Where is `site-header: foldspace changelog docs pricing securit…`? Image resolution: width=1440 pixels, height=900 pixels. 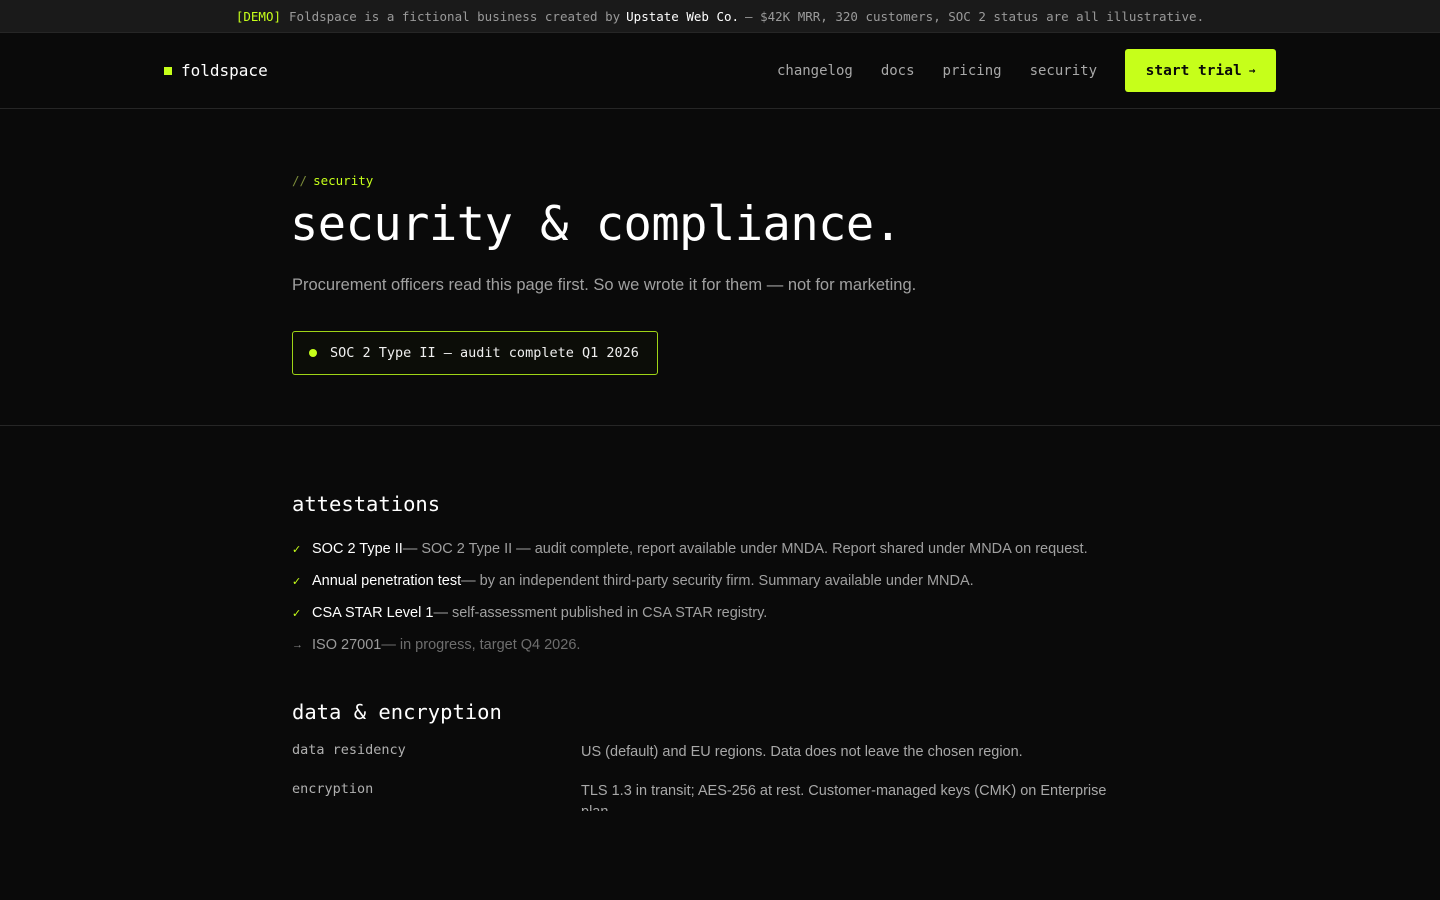
site-header: foldspace changelog docs pricing securit… is located at coordinates (720, 71).